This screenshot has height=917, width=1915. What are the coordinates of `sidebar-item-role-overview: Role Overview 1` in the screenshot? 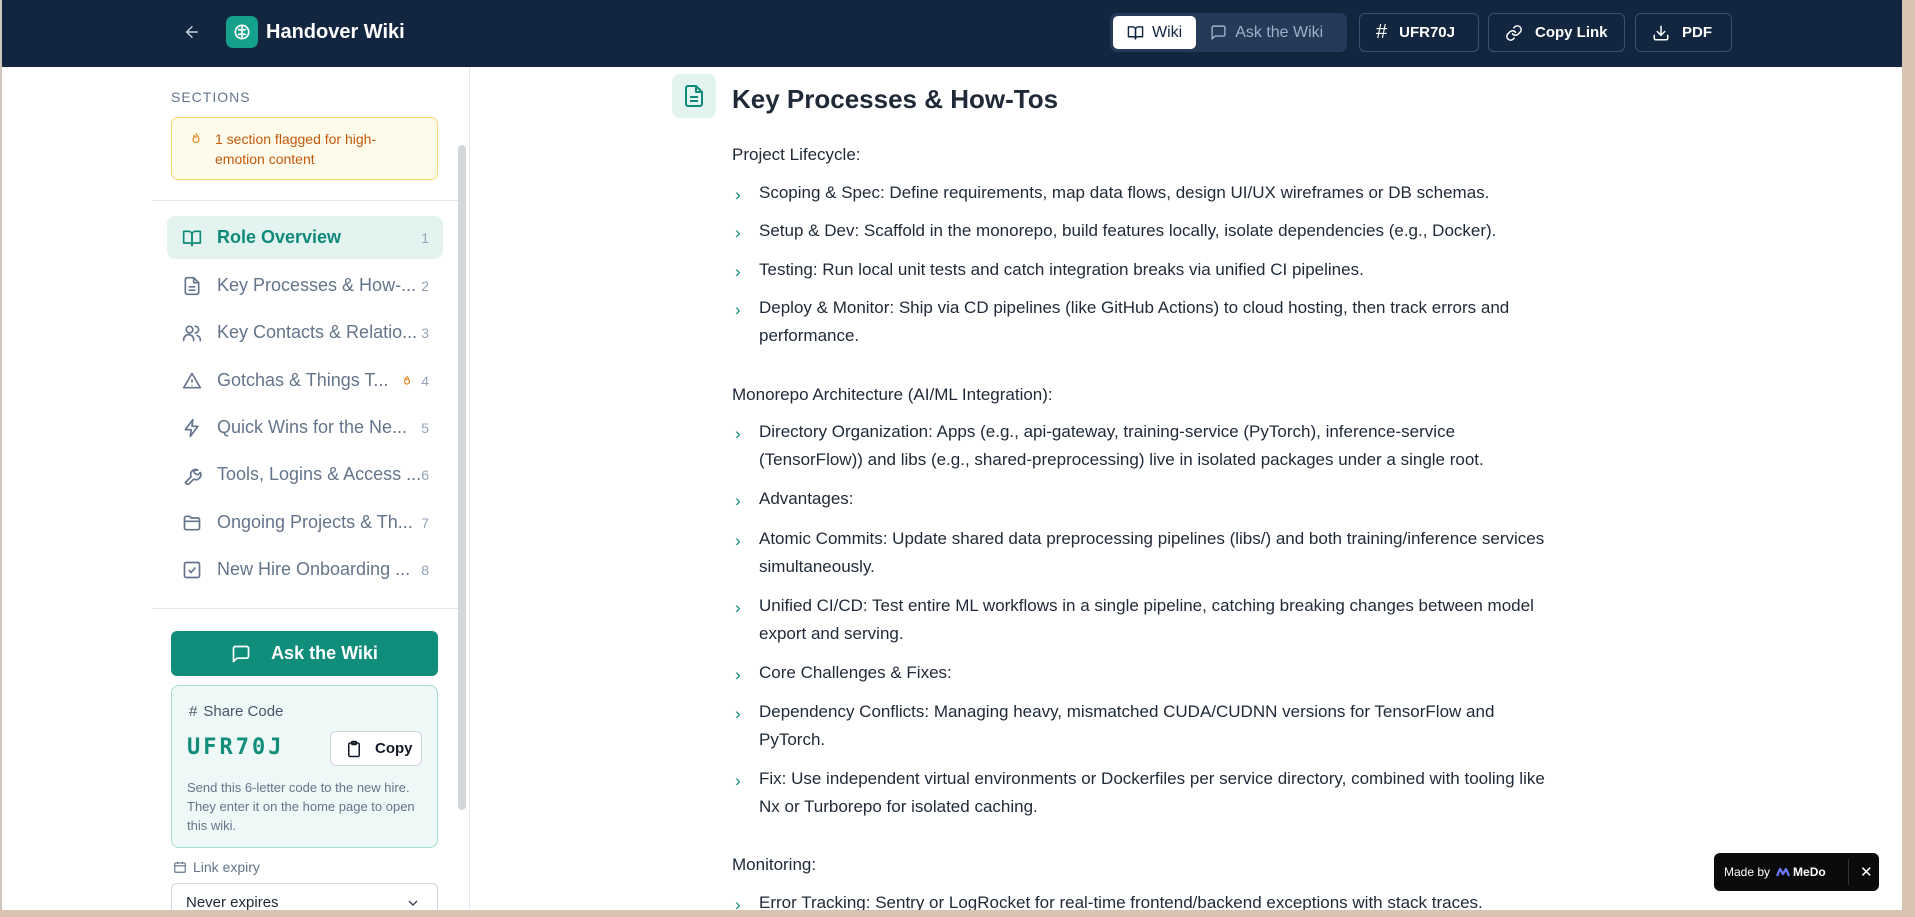 It's located at (305, 237).